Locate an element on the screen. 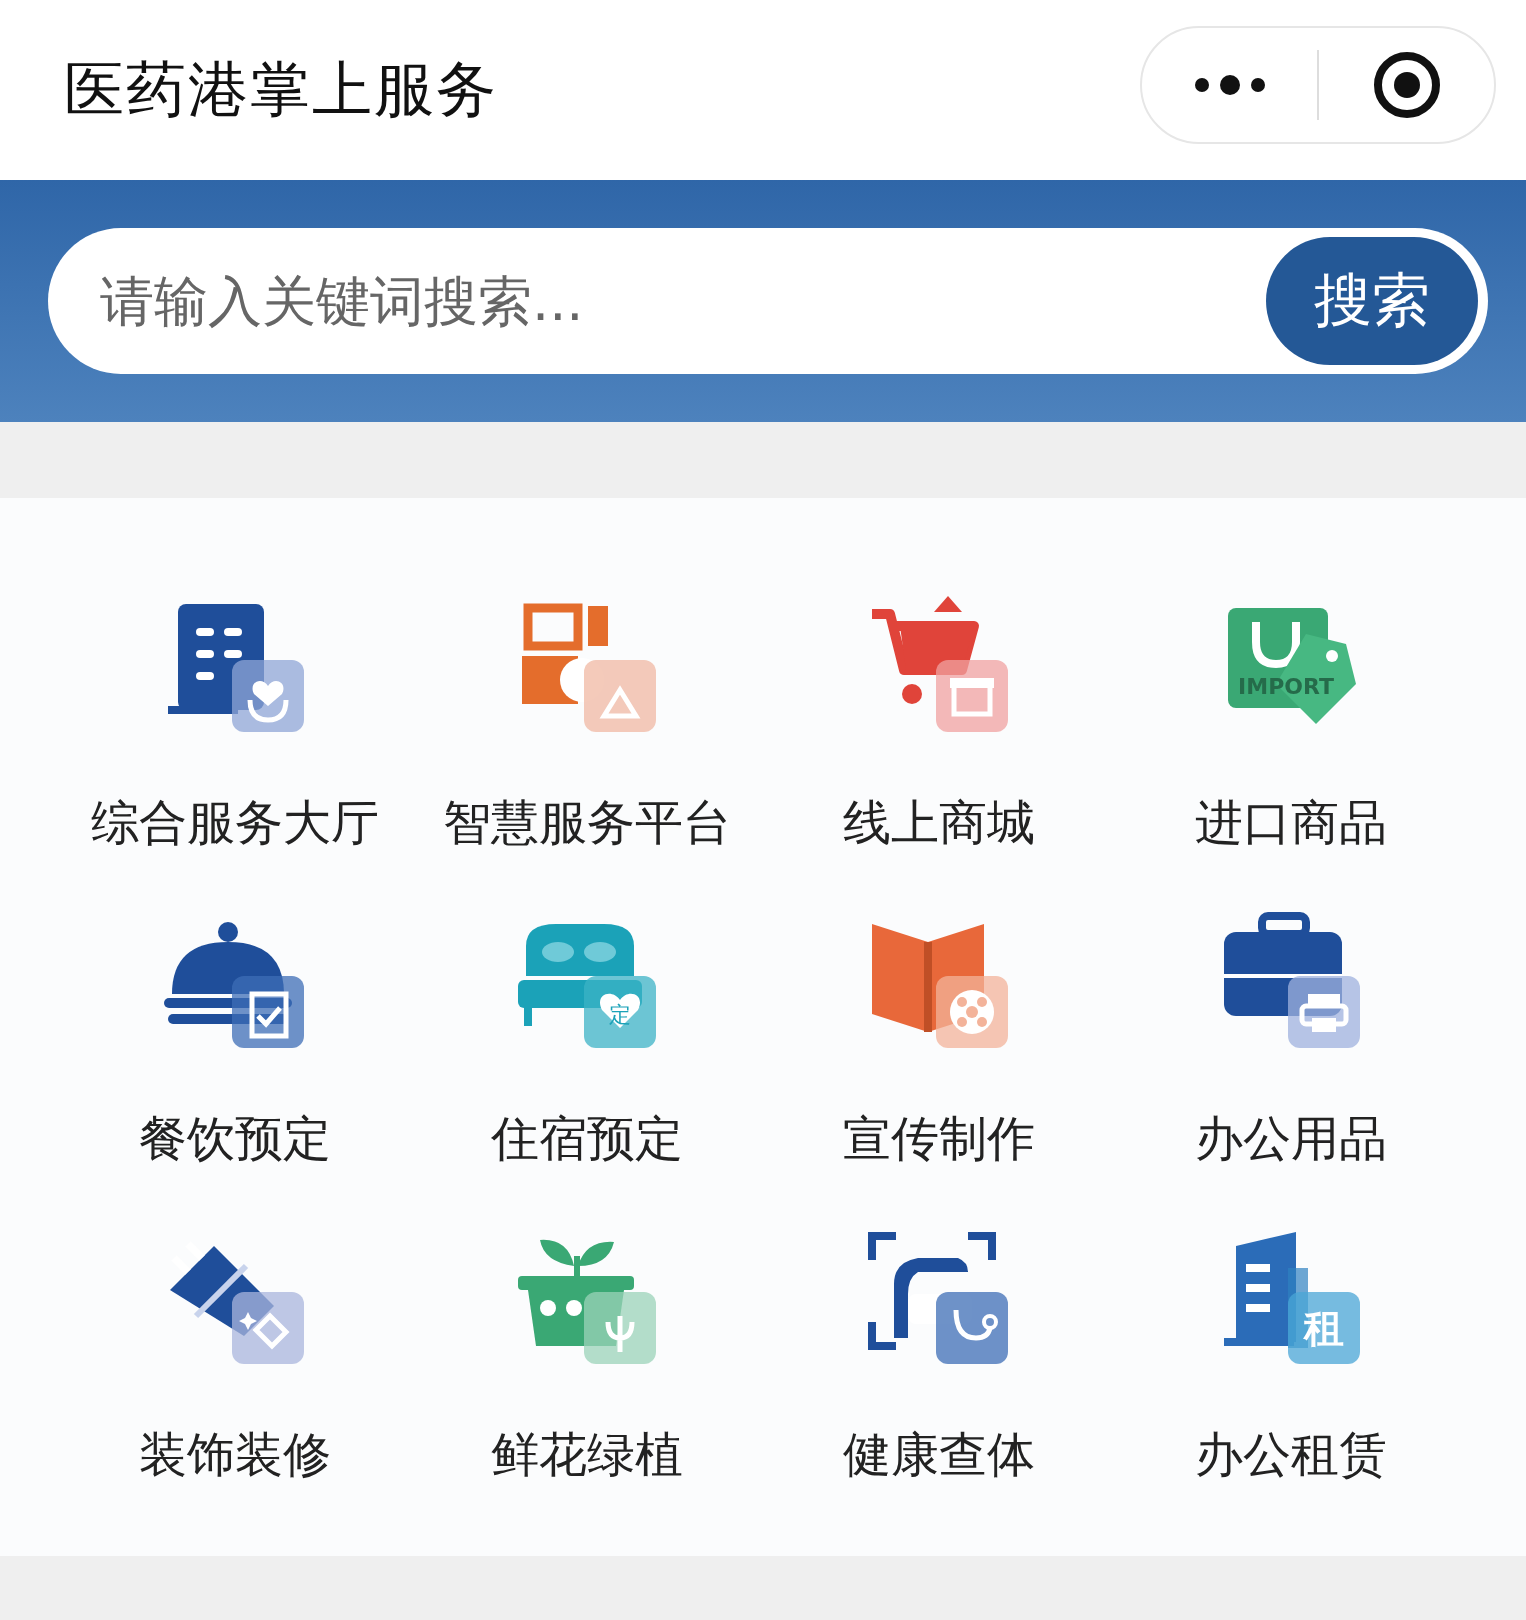 The image size is (1526, 1620). service-item: 办公用品 is located at coordinates (1291, 1040).